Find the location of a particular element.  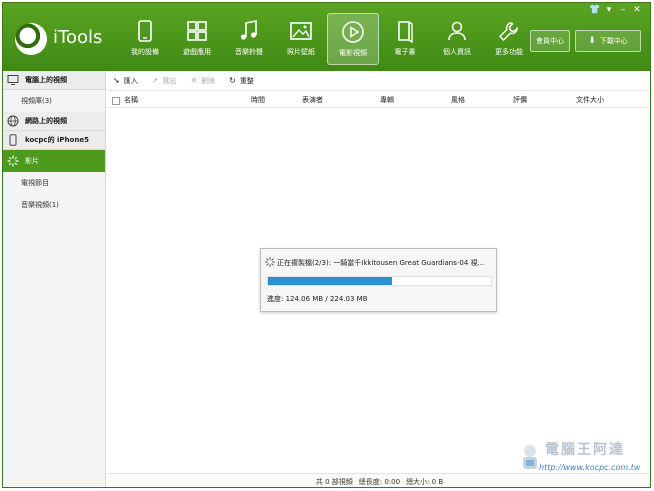

nav-music: 音樂鈴聲 is located at coordinates (249, 39).